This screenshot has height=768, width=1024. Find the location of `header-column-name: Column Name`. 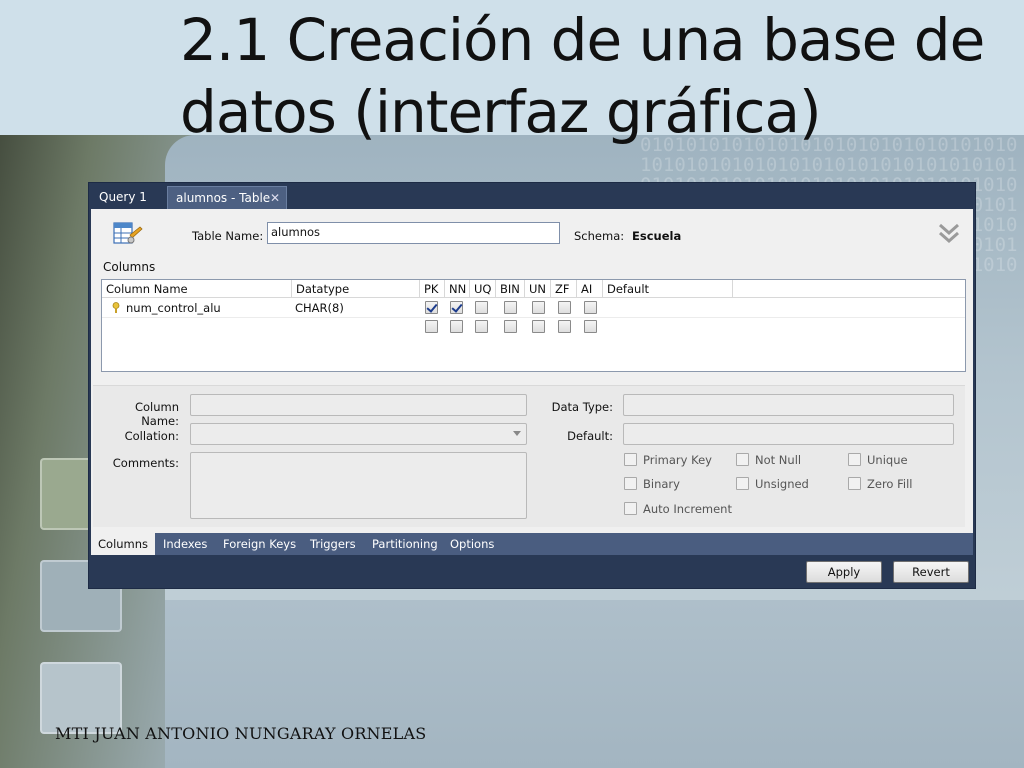

header-column-name: Column Name is located at coordinates (197, 289).